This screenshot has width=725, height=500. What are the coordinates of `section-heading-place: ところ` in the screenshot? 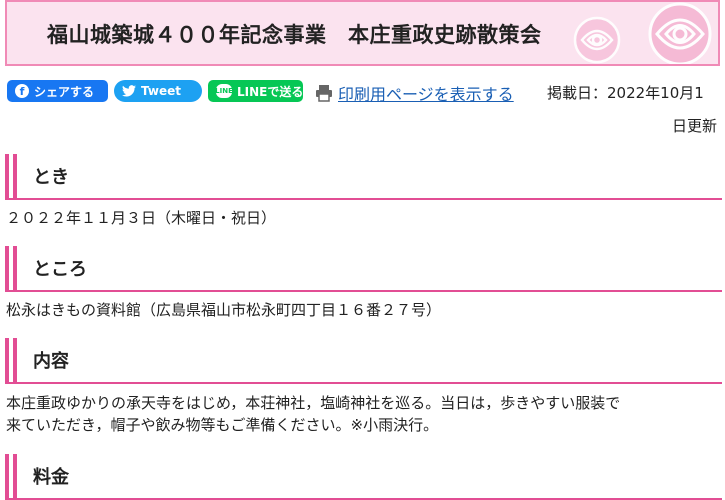 It's located at (363, 269).